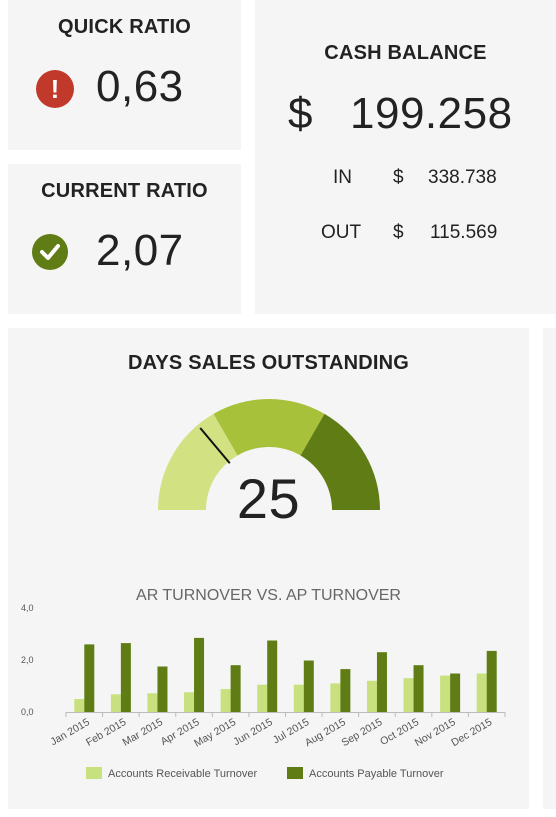 This screenshot has width=556, height=817. I want to click on checkmark-icon, so click(50, 252).